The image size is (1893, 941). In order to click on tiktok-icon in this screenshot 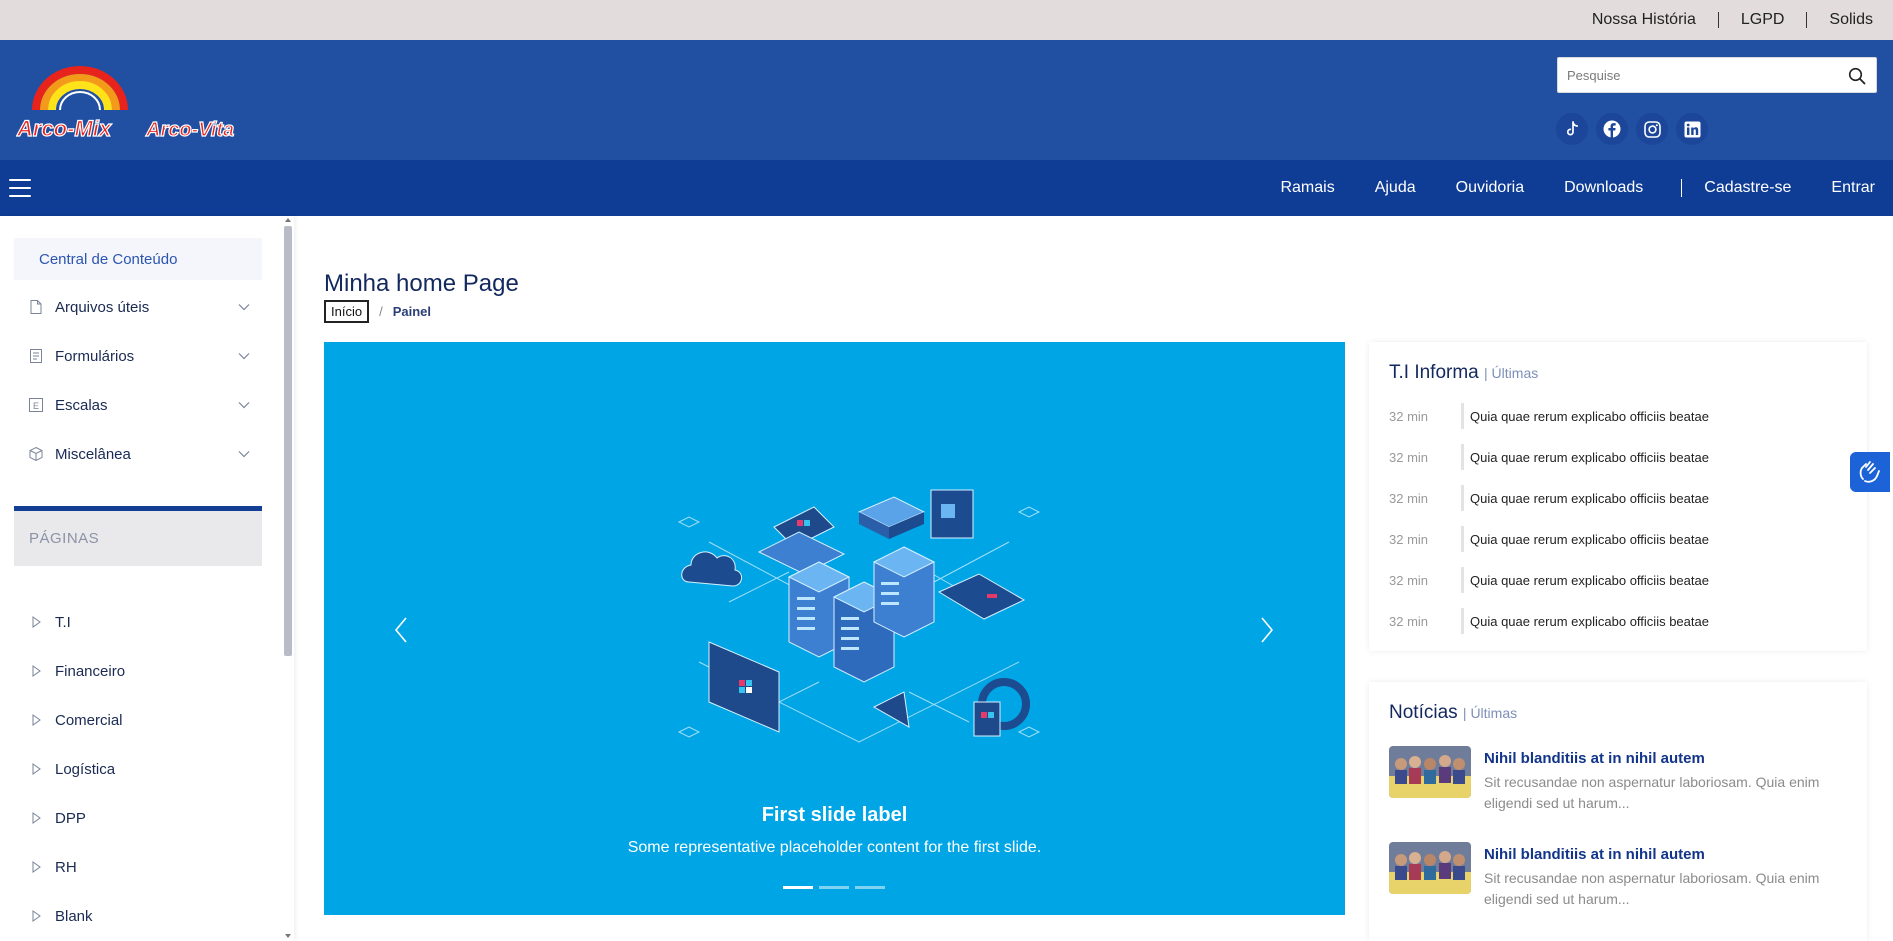, I will do `click(1572, 129)`.